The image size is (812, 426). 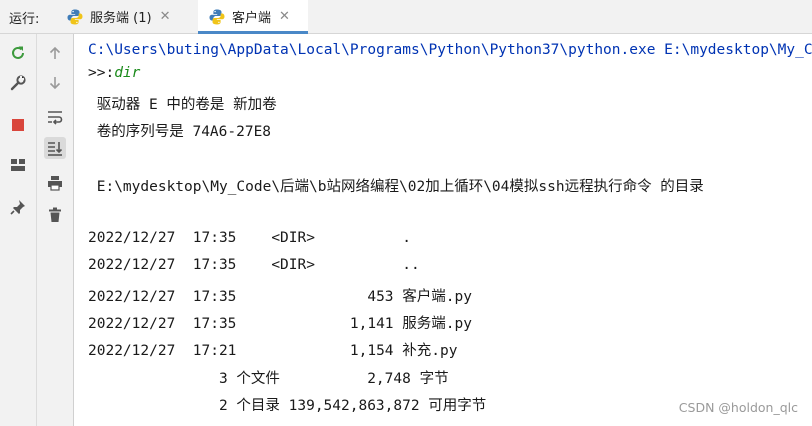 What do you see at coordinates (738, 407) in the screenshot?
I see `watermark: CSDN @holdon_qlc` at bounding box center [738, 407].